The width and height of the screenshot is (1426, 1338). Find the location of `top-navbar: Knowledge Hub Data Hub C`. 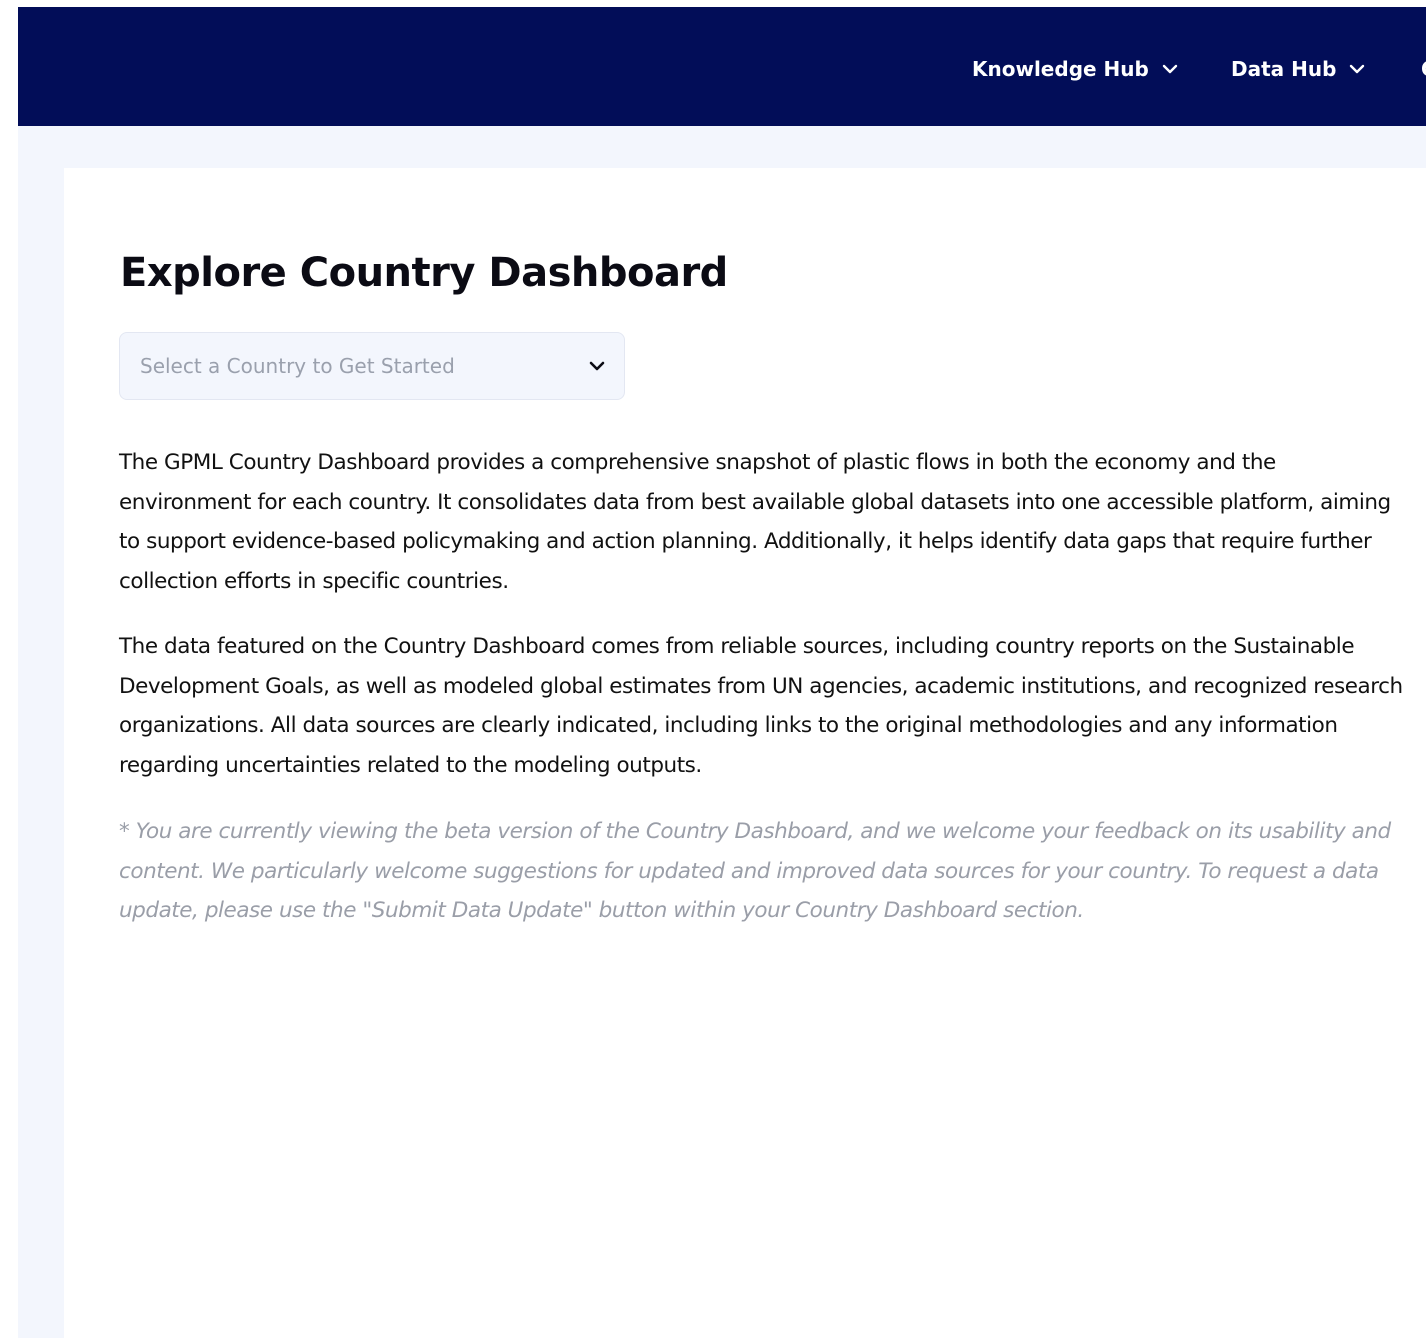

top-navbar: Knowledge Hub Data Hub C is located at coordinates (722, 66).